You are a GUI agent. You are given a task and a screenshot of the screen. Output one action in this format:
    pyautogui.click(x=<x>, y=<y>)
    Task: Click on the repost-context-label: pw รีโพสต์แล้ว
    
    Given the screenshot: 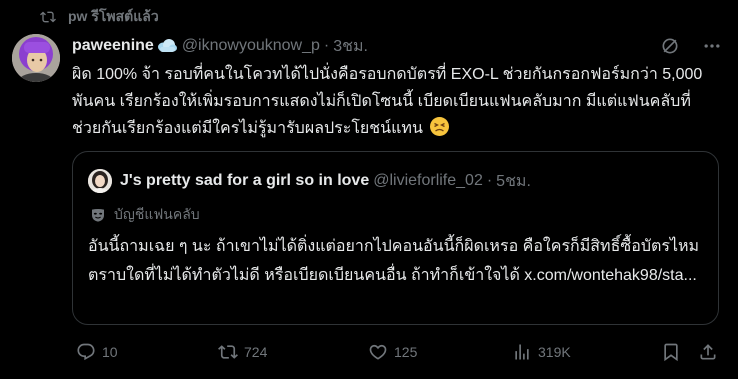 What is the action you would take?
    pyautogui.click(x=113, y=17)
    